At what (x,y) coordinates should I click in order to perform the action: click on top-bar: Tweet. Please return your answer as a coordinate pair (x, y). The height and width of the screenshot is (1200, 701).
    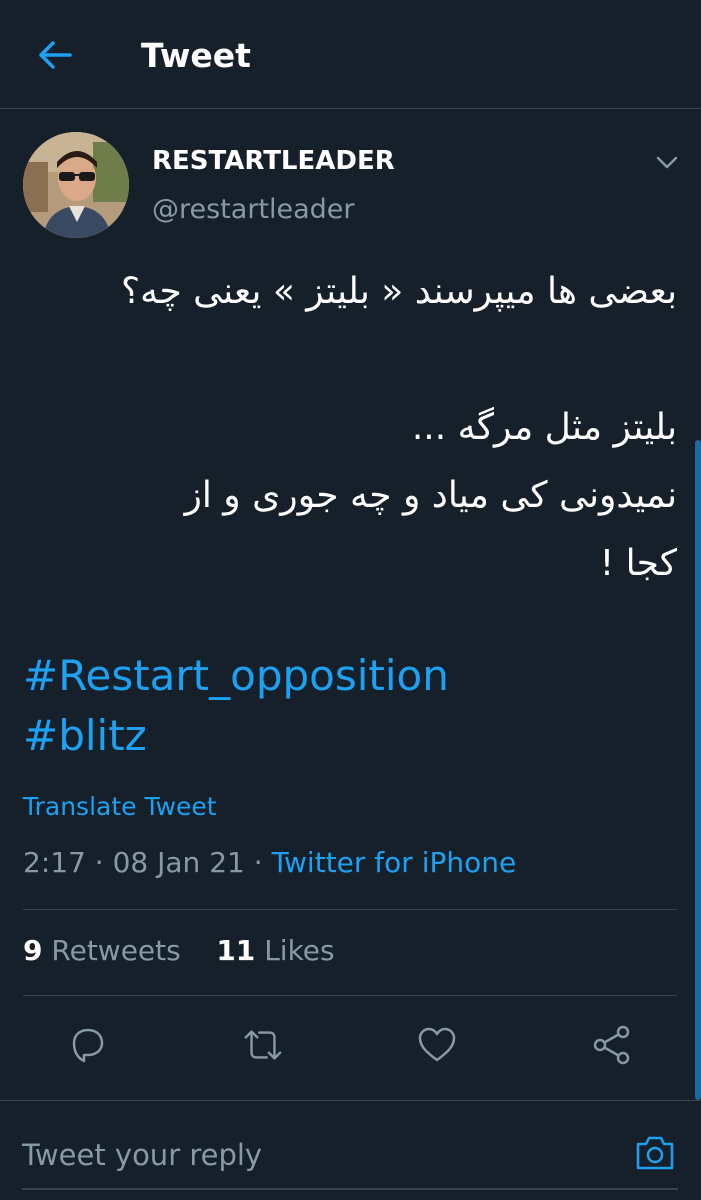
    Looking at the image, I should click on (350, 54).